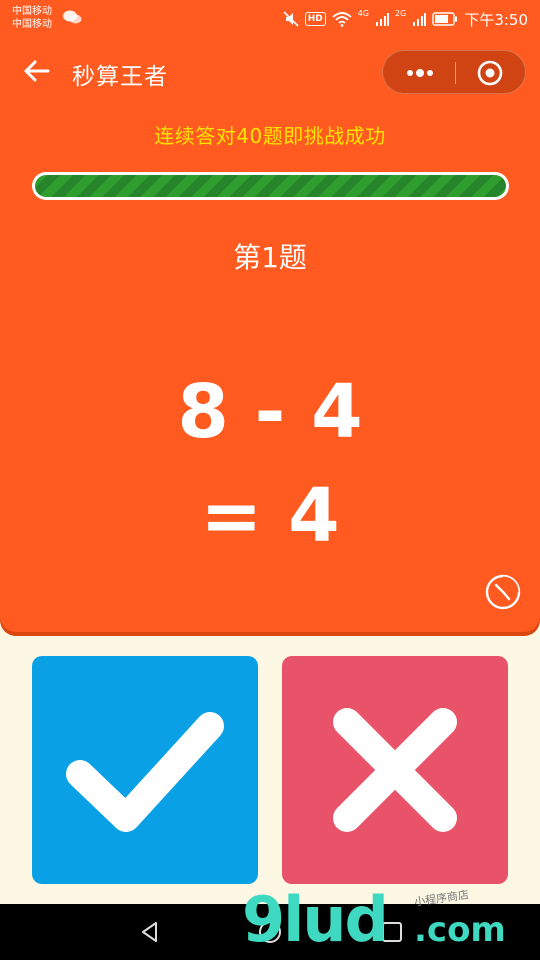  I want to click on back-button, so click(37, 71).